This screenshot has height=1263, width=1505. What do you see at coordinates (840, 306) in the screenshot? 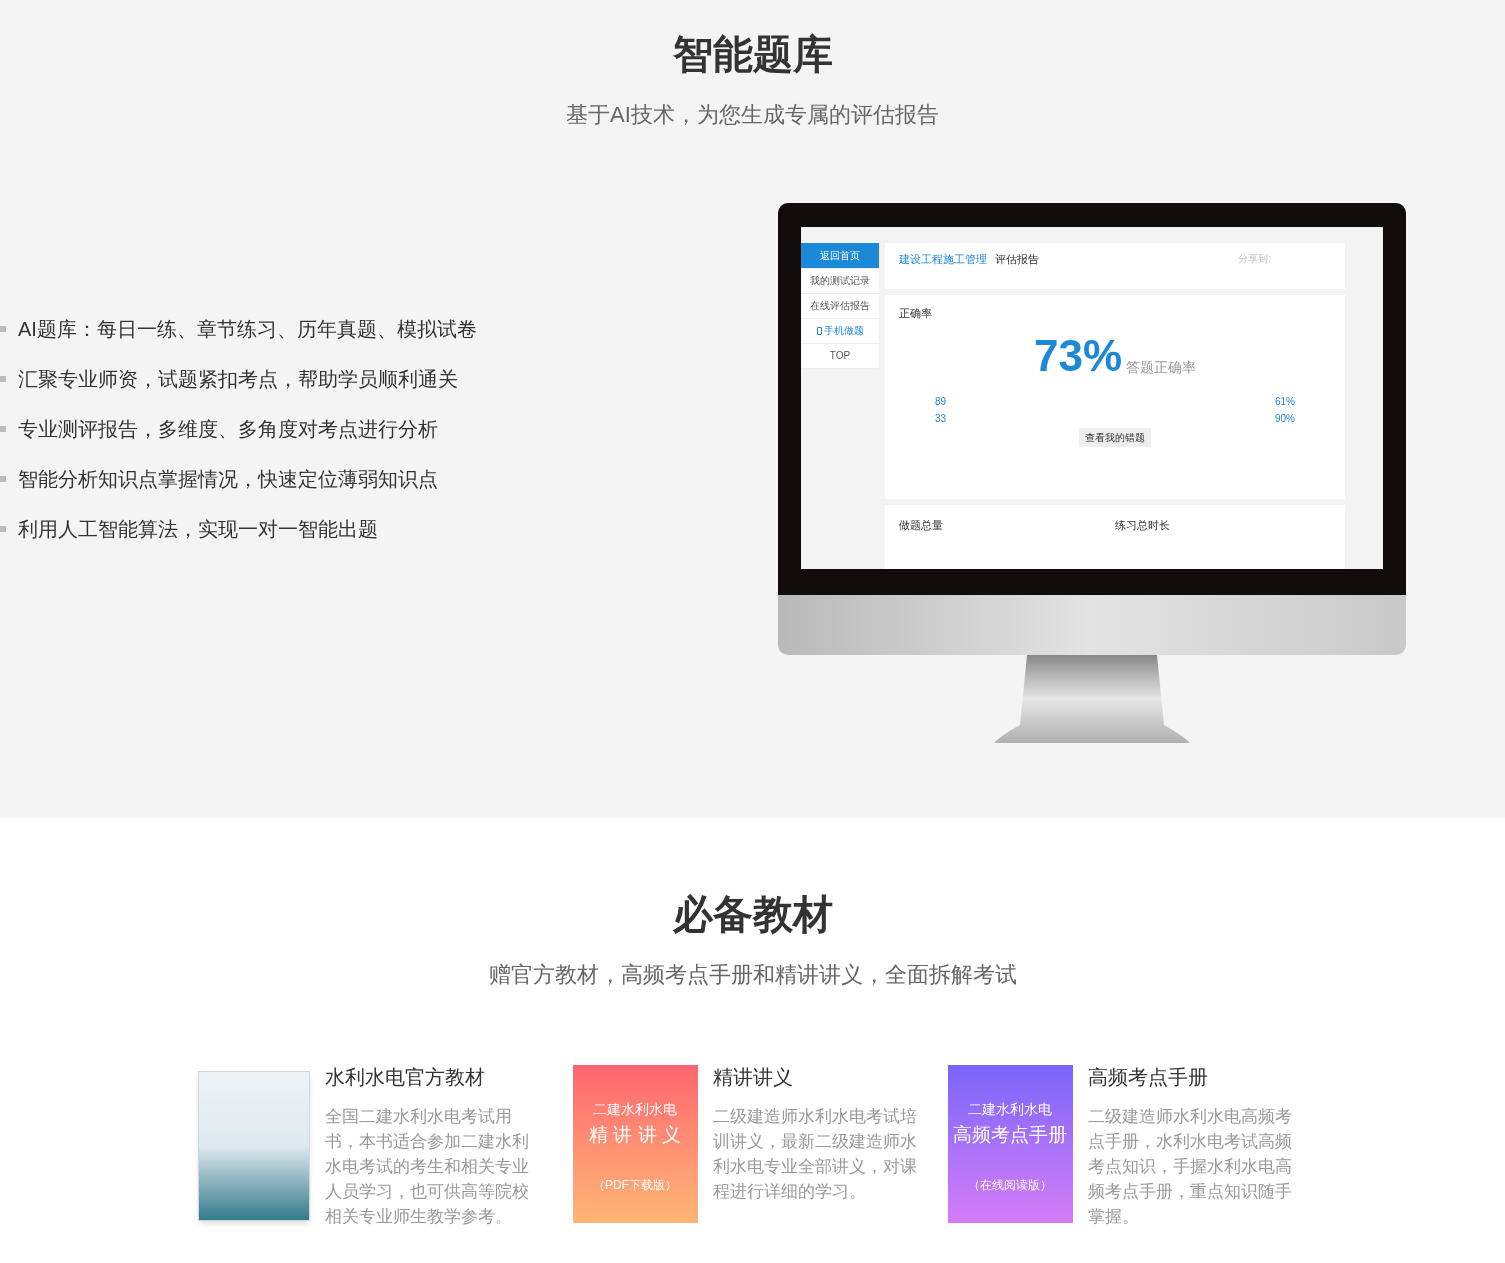
I see `sidebar-item: 在线评估报告` at bounding box center [840, 306].